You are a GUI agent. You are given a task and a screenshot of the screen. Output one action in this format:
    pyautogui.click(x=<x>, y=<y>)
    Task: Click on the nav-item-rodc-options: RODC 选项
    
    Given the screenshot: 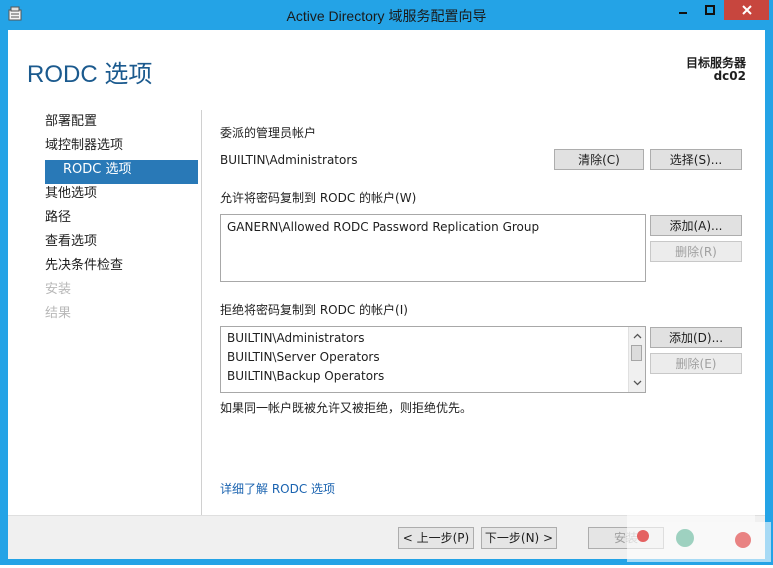 What is the action you would take?
    pyautogui.click(x=121, y=172)
    